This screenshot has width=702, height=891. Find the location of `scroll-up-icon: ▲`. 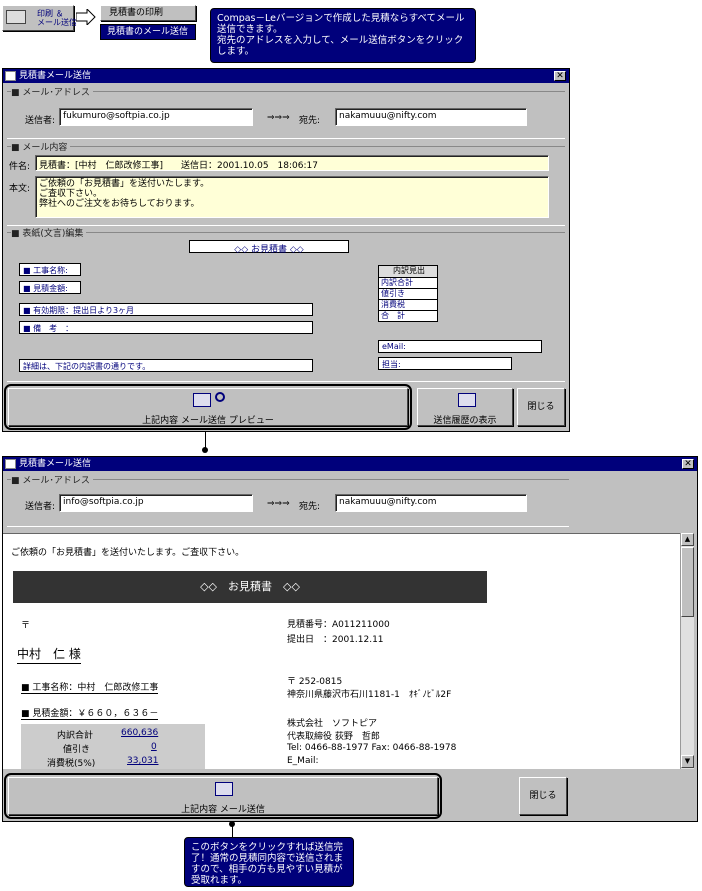

scroll-up-icon: ▲ is located at coordinates (687, 539).